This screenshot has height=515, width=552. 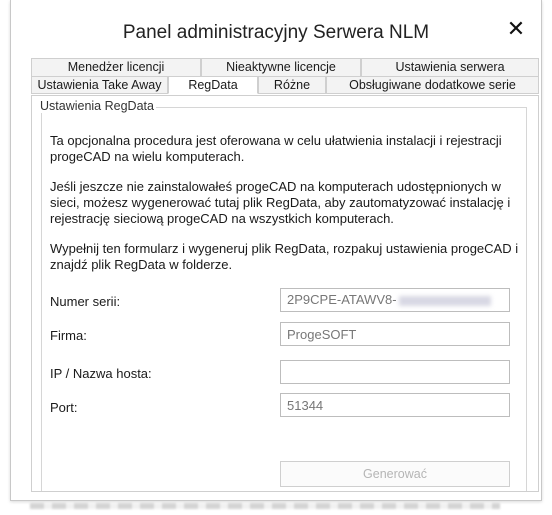 I want to click on serial-label: Numer serii:, so click(x=85, y=301).